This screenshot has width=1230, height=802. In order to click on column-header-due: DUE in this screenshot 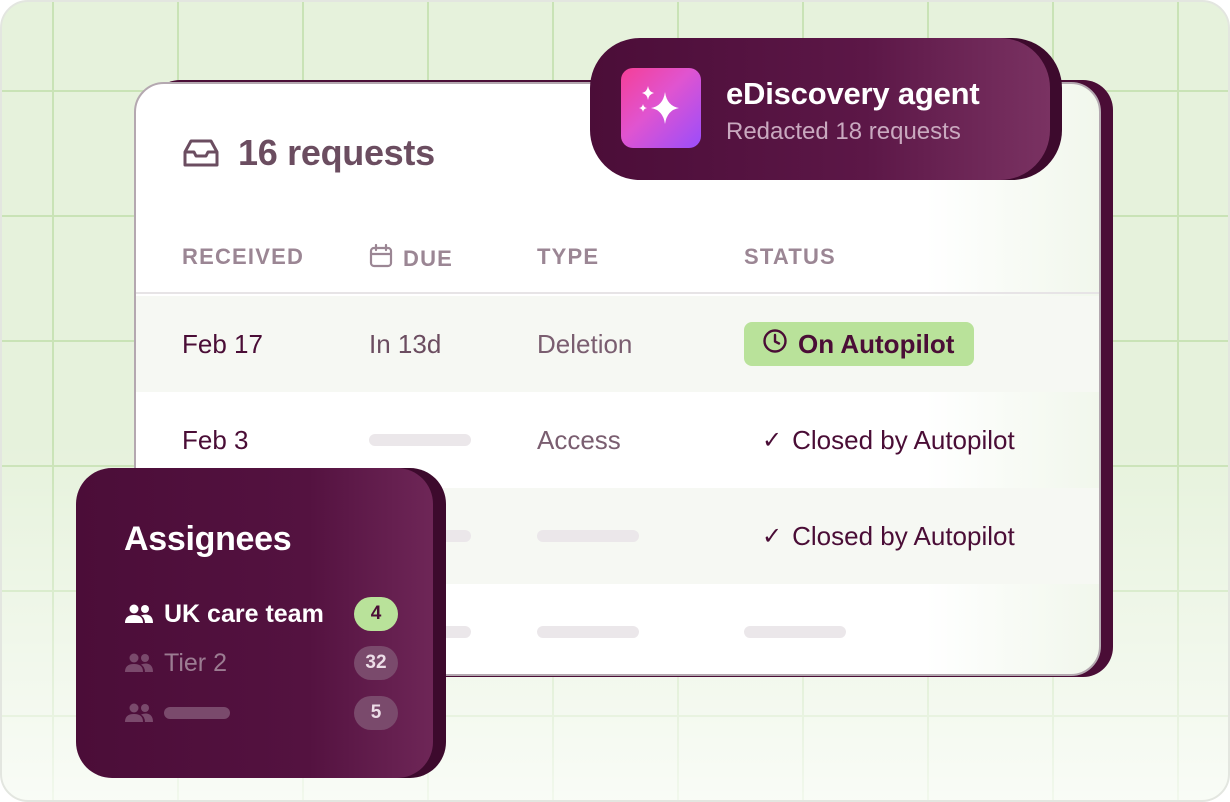, I will do `click(411, 258)`.